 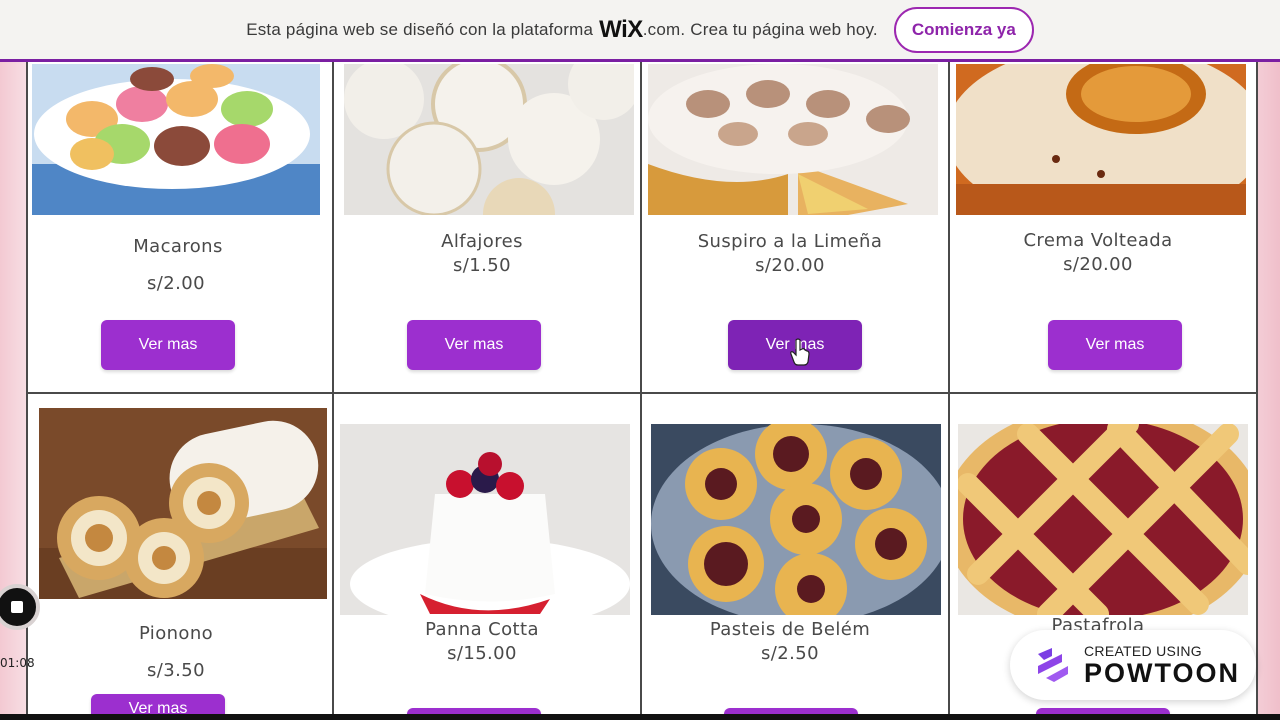 I want to click on macarons-image, so click(x=176, y=139).